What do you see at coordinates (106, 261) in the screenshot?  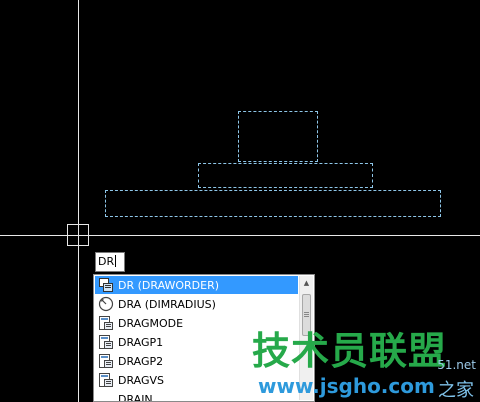 I see `command-typed-text: DR` at bounding box center [106, 261].